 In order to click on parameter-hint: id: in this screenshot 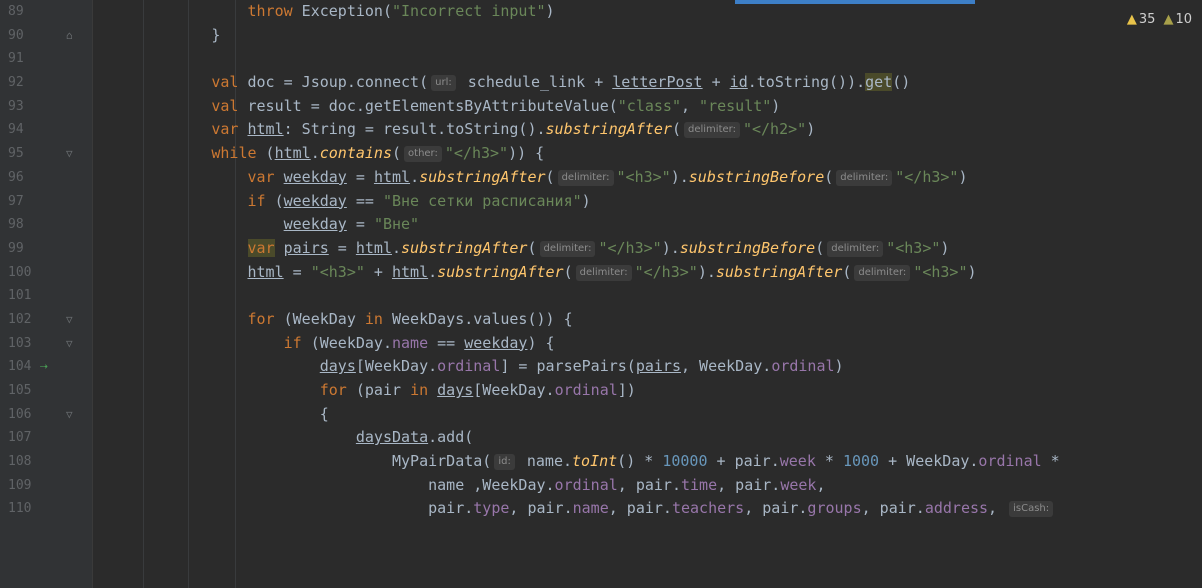, I will do `click(504, 462)`.